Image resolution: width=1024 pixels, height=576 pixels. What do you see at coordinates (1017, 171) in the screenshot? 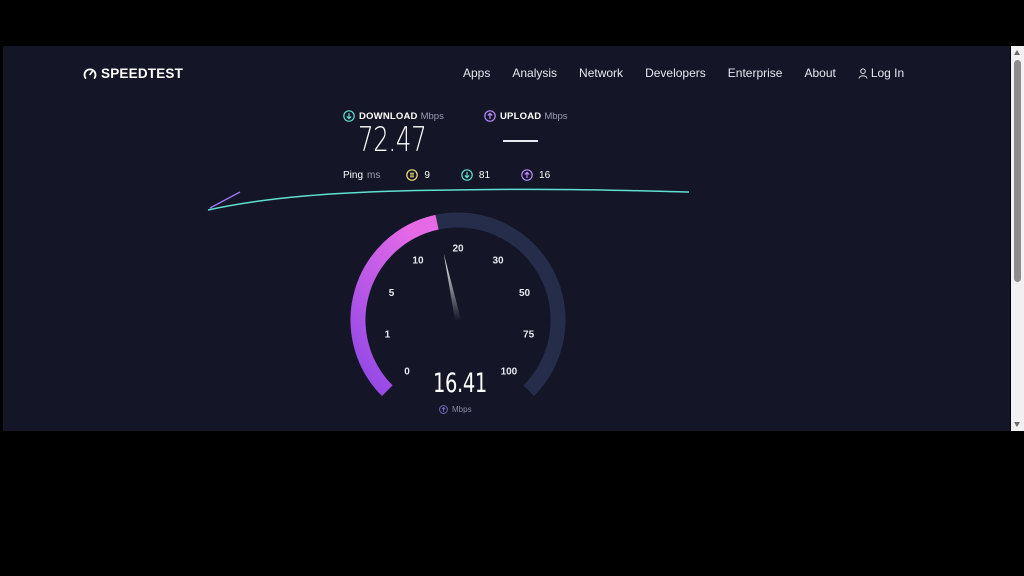
I see `scrollbar-thumb` at bounding box center [1017, 171].